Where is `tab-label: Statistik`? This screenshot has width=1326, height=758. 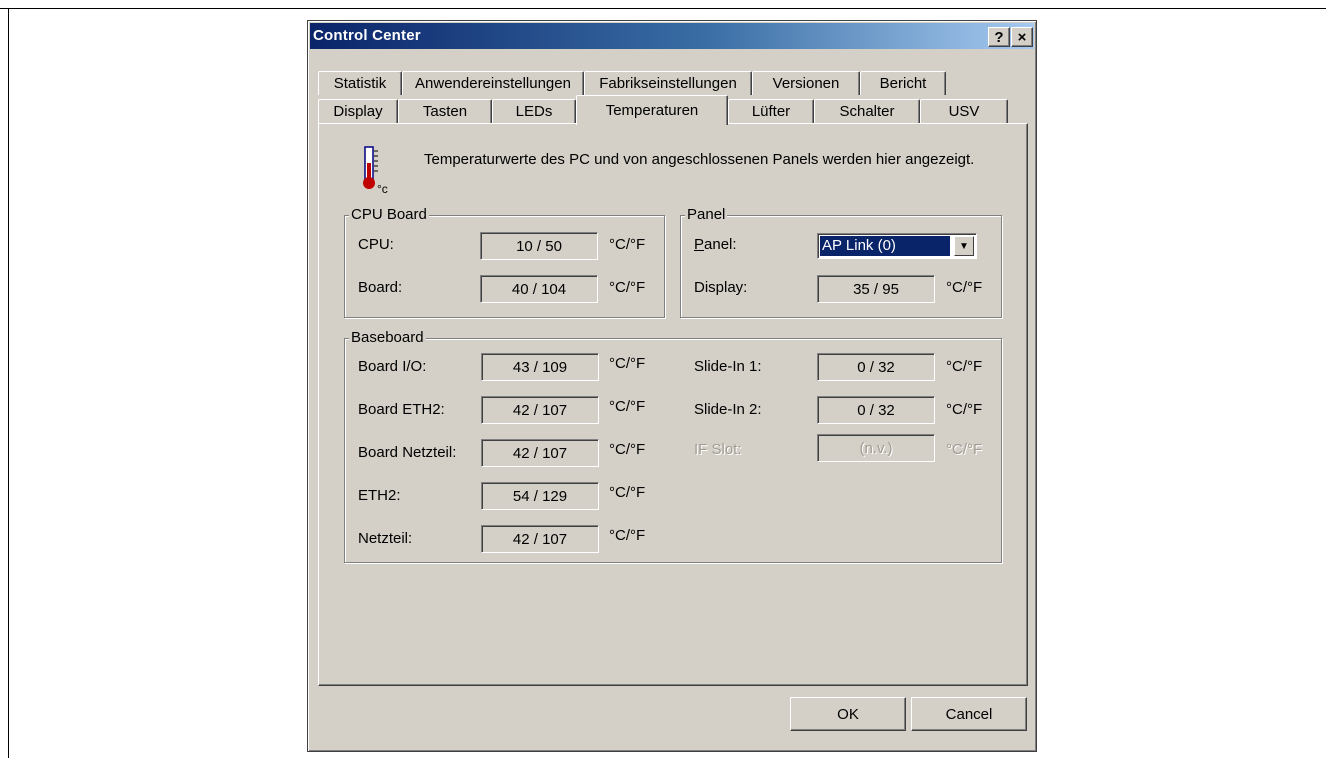
tab-label: Statistik is located at coordinates (360, 83).